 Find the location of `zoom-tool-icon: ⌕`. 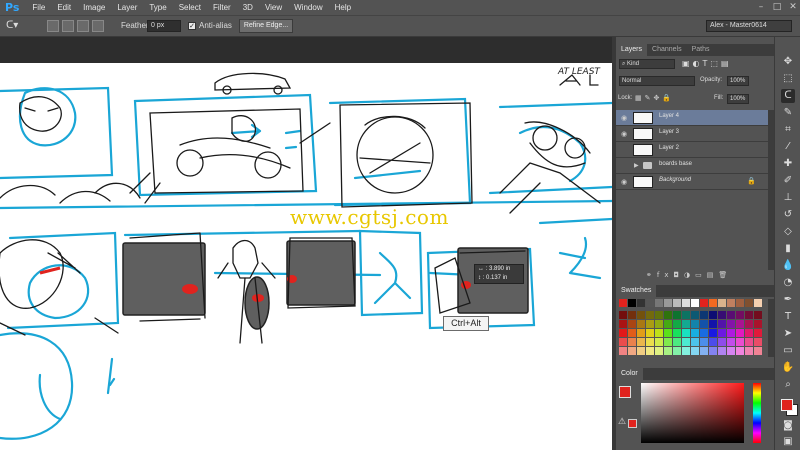

zoom-tool-icon: ⌕ is located at coordinates (788, 385).